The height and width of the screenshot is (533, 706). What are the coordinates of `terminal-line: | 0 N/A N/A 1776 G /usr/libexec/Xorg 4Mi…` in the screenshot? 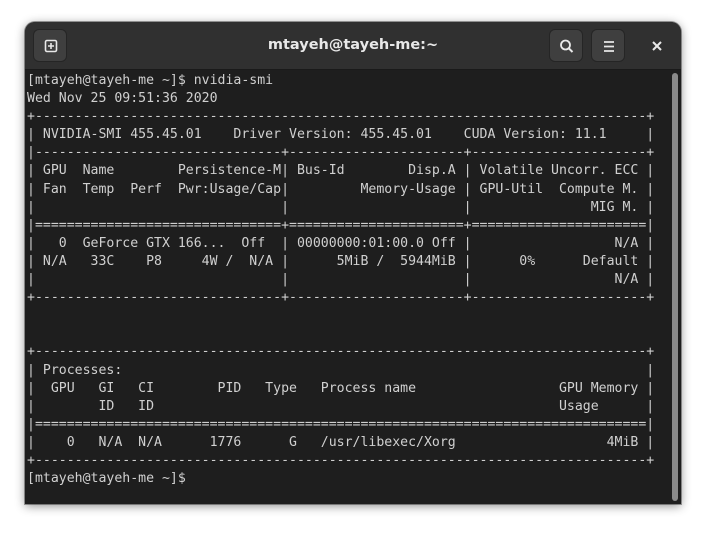 It's located at (341, 442).